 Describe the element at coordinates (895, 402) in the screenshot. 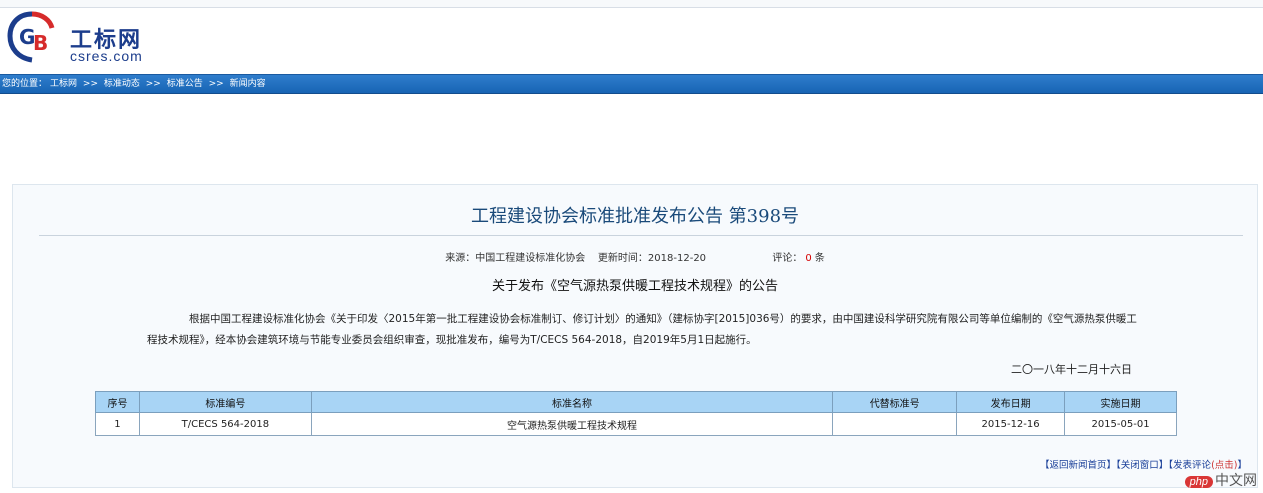

I see `col-header-replaces: 代替标准号` at that location.